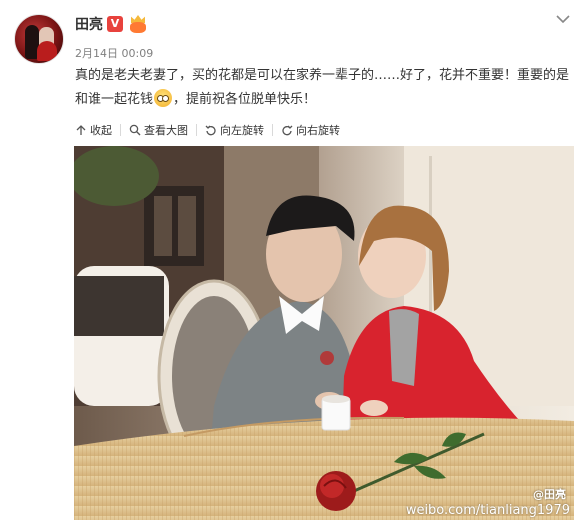 This screenshot has width=583, height=527. What do you see at coordinates (487, 510) in the screenshot?
I see `watermark-url: weibo.com/tianliang1979` at bounding box center [487, 510].